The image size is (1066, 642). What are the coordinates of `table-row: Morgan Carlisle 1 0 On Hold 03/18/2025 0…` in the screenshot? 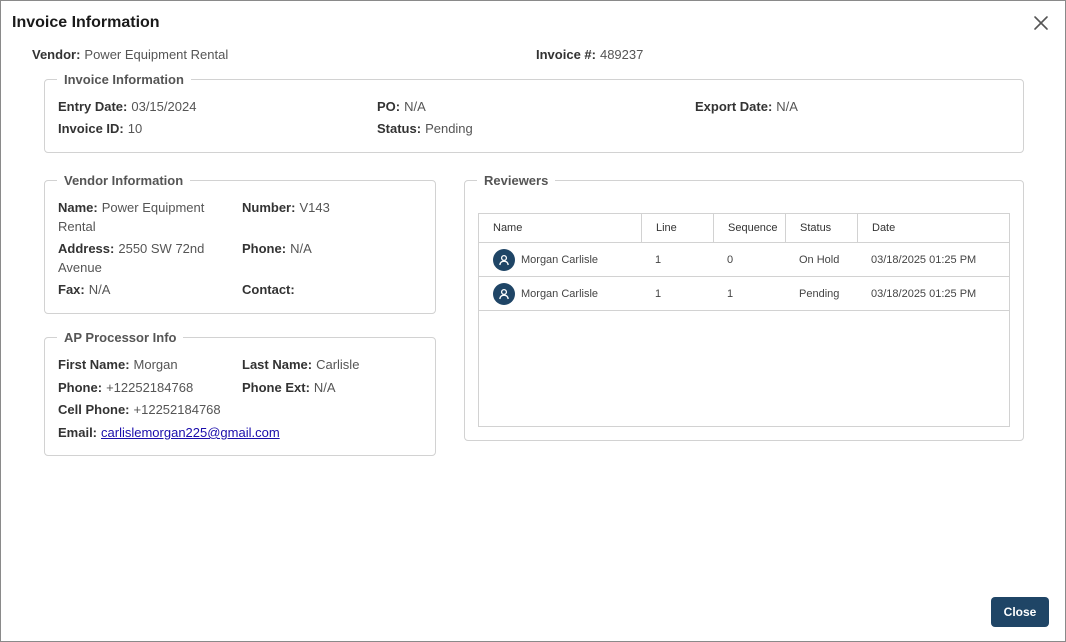 It's located at (744, 260).